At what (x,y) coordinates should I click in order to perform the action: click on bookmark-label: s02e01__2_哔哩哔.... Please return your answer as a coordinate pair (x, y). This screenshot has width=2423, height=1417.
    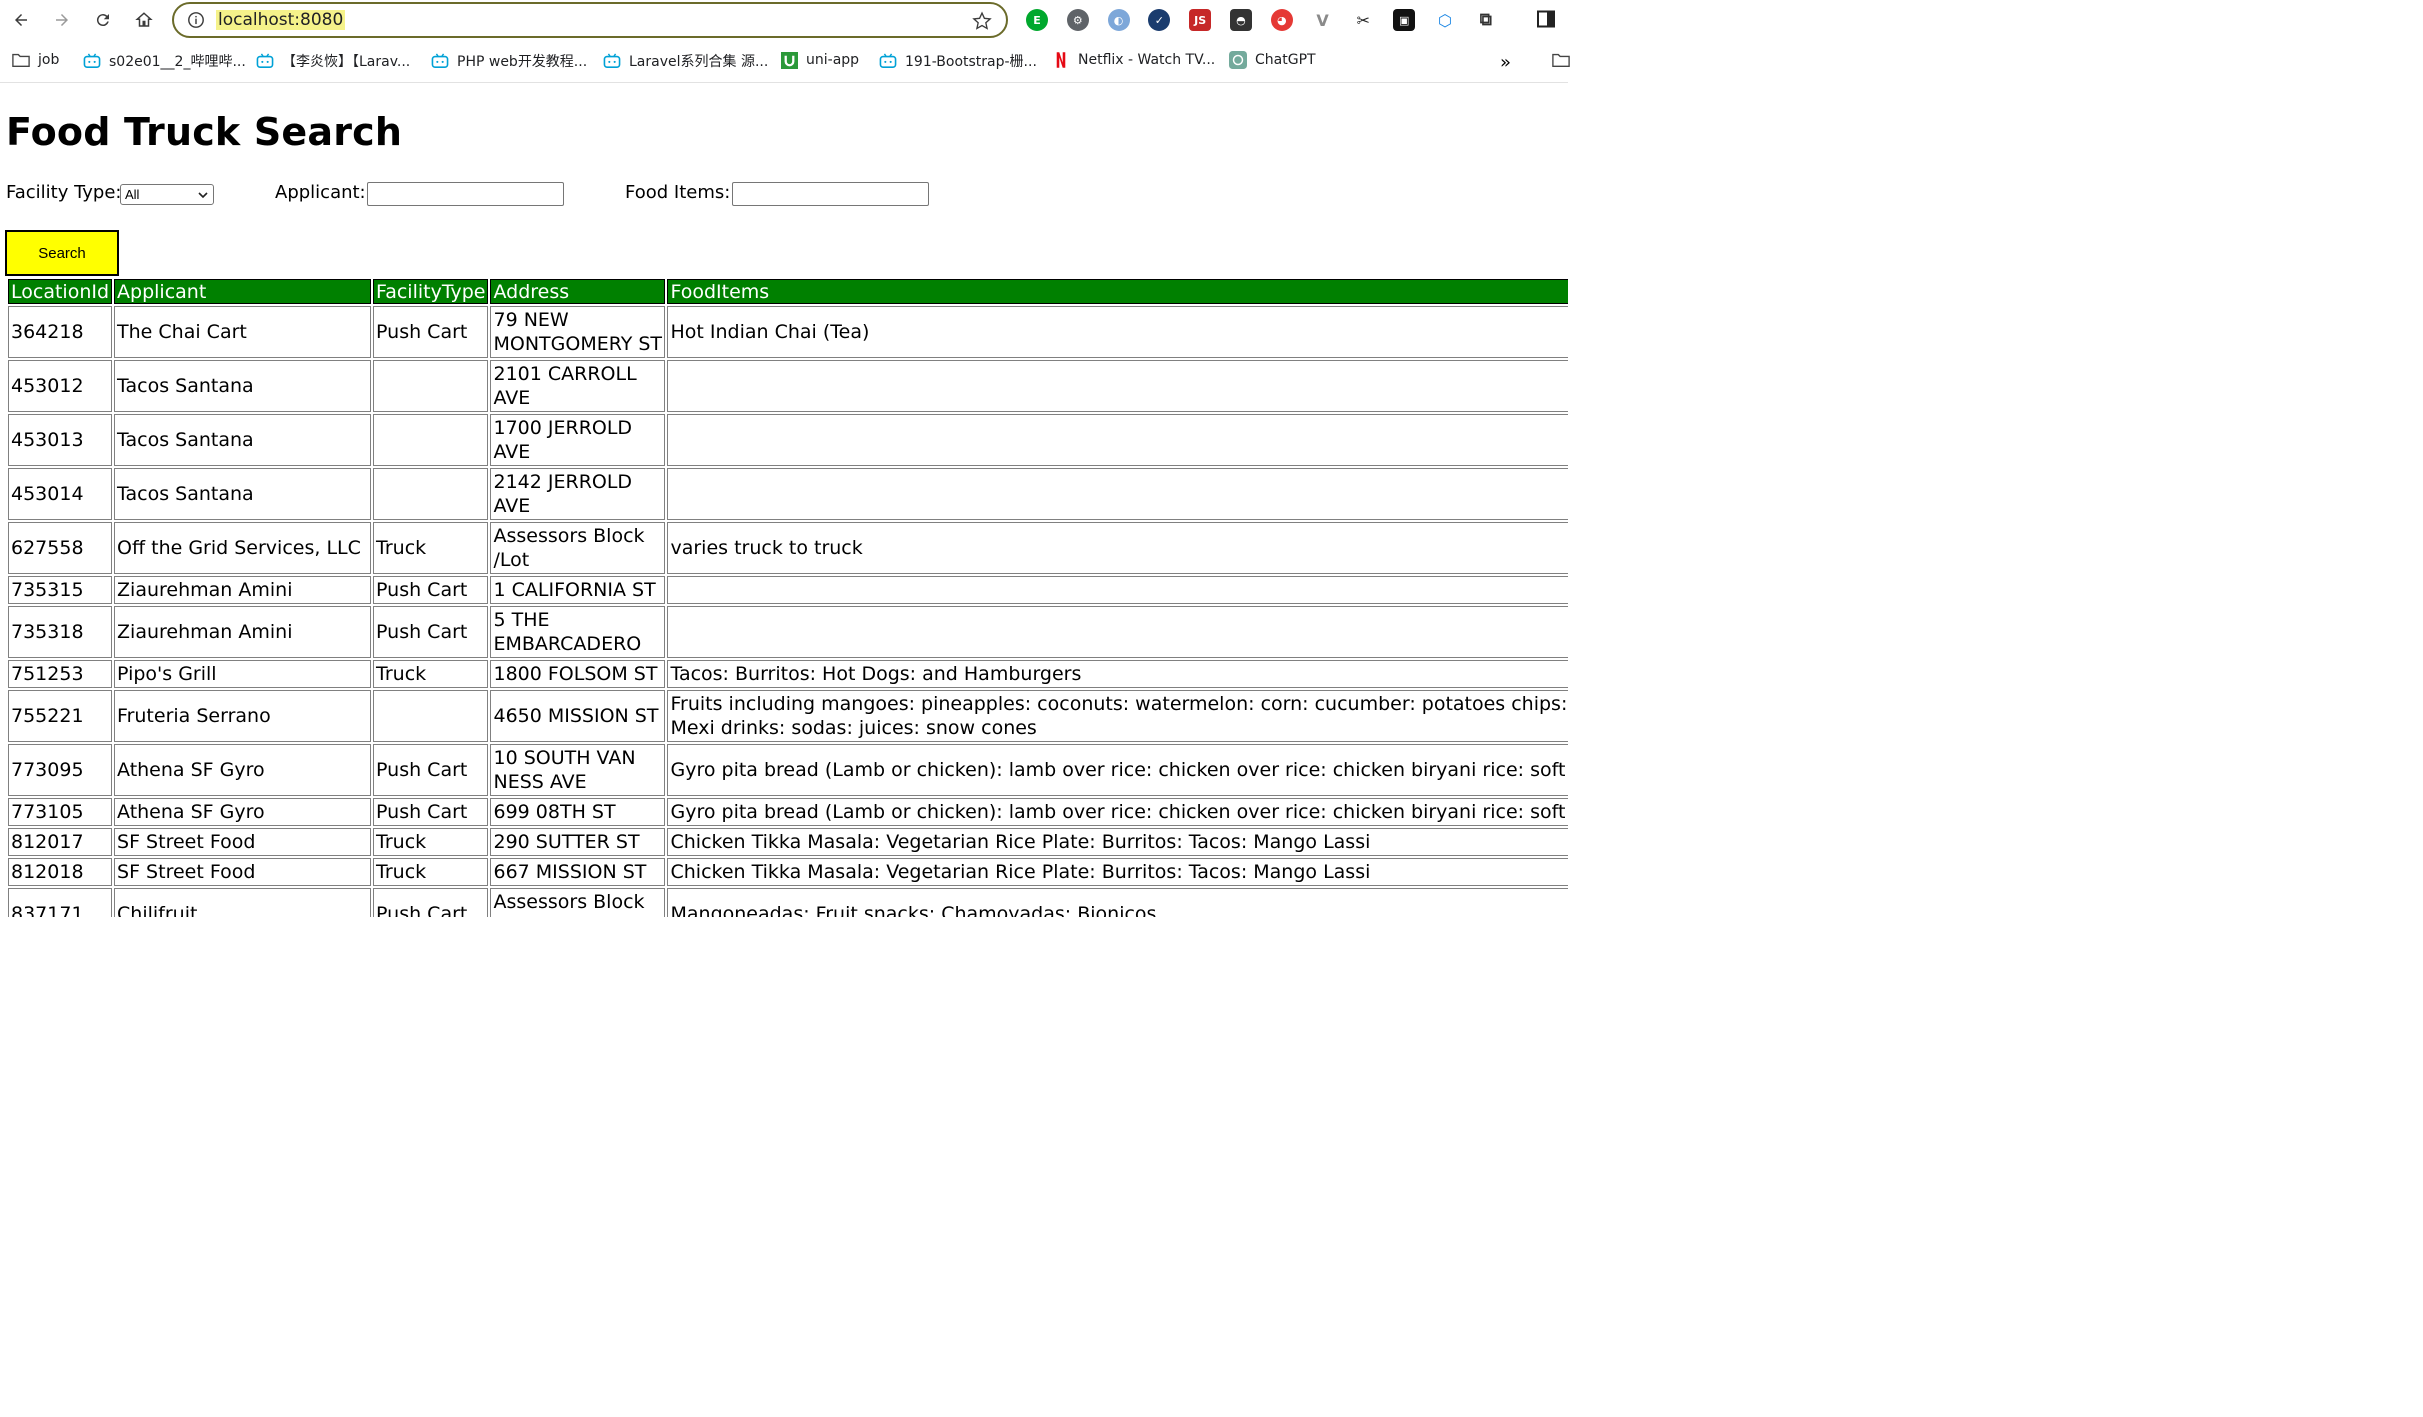
    Looking at the image, I should click on (177, 62).